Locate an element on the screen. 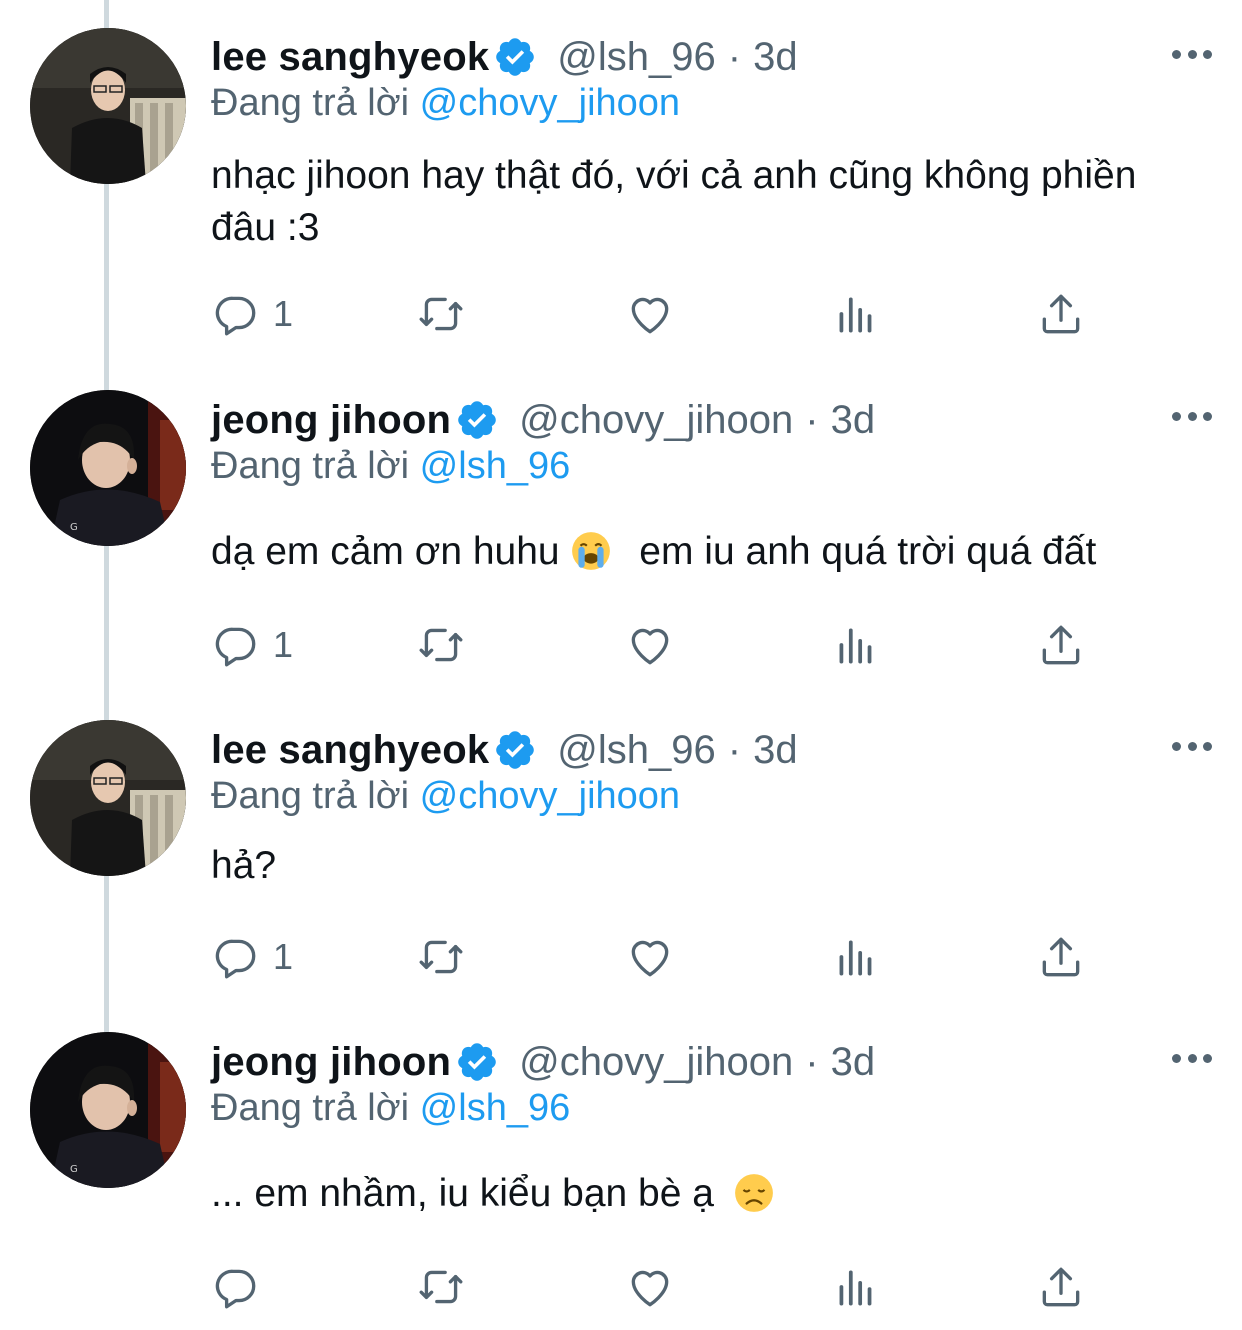 The height and width of the screenshot is (1330, 1242). action-bar is located at coordinates (651, 1287).